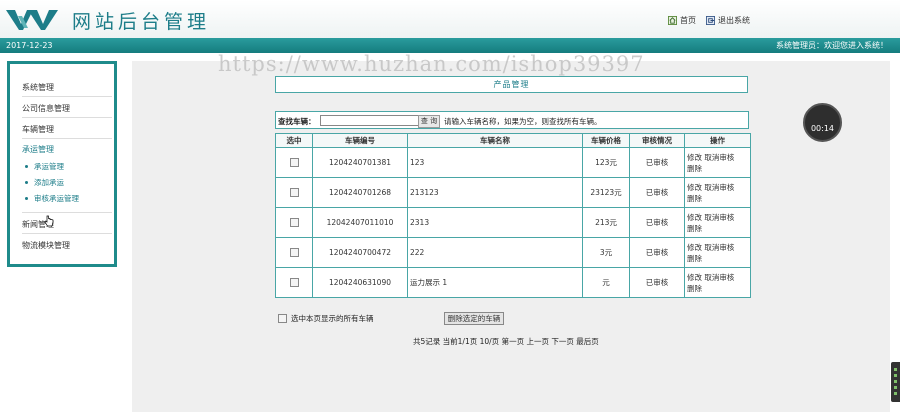  What do you see at coordinates (49, 182) in the screenshot?
I see `sidebar-sub-add-carrier: 添加承运` at bounding box center [49, 182].